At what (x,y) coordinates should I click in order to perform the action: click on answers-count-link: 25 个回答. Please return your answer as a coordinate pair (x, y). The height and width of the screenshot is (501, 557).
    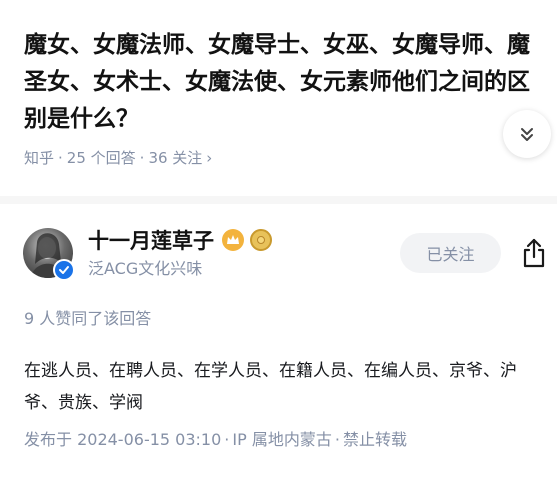
    Looking at the image, I should click on (101, 158).